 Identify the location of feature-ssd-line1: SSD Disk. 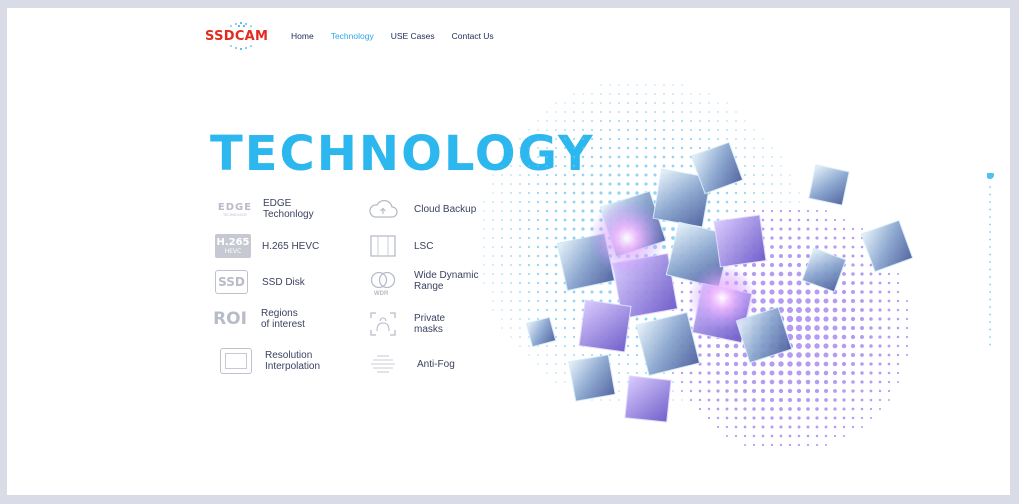
(283, 282).